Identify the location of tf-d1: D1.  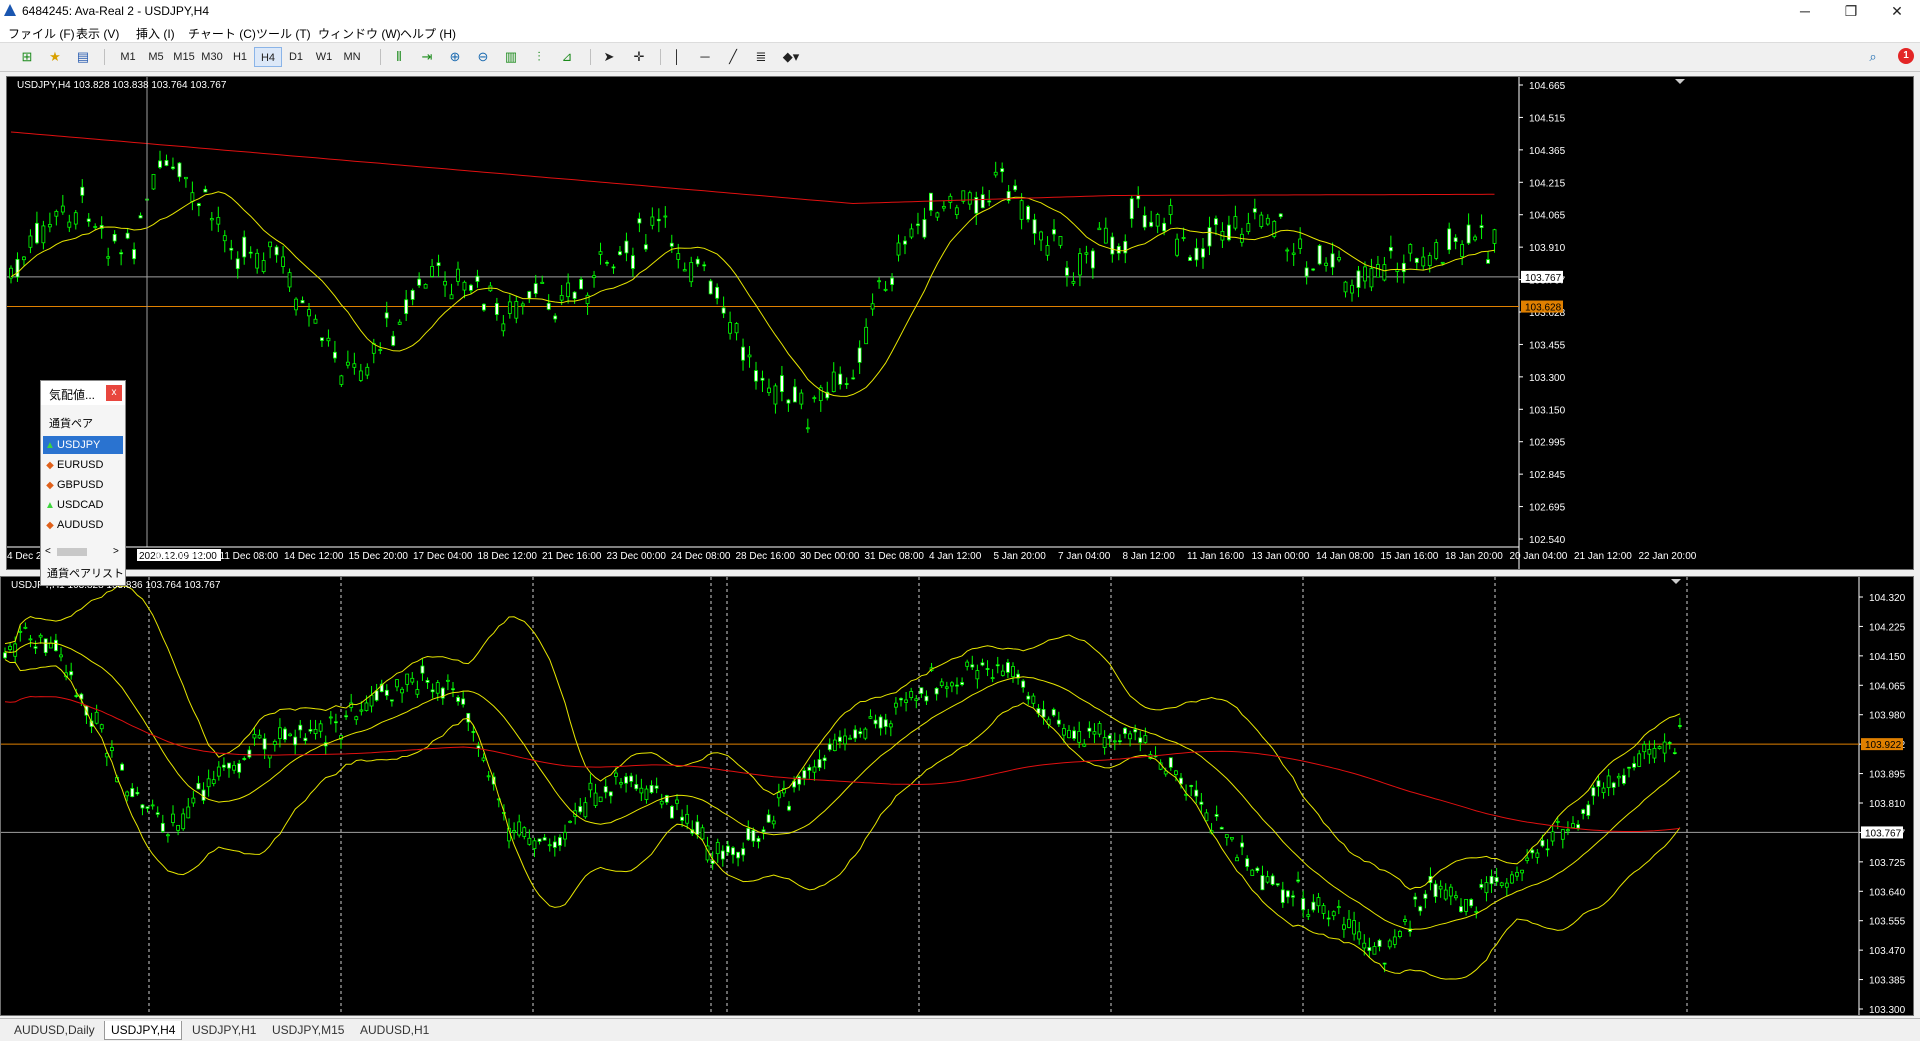
(296, 57).